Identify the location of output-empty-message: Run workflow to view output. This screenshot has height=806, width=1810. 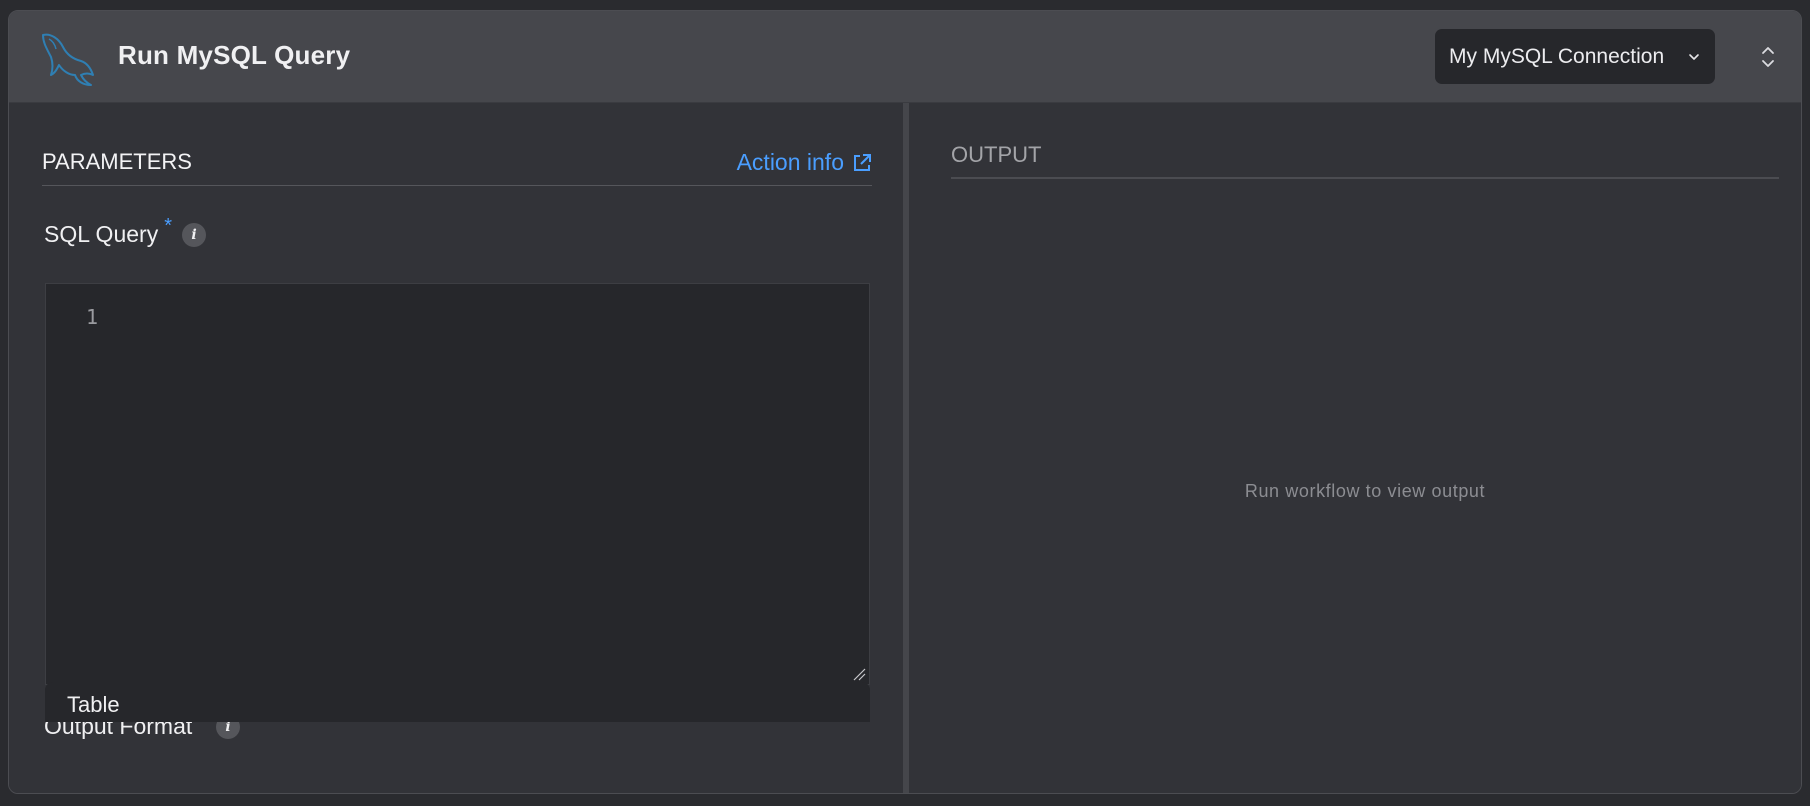
(1365, 491).